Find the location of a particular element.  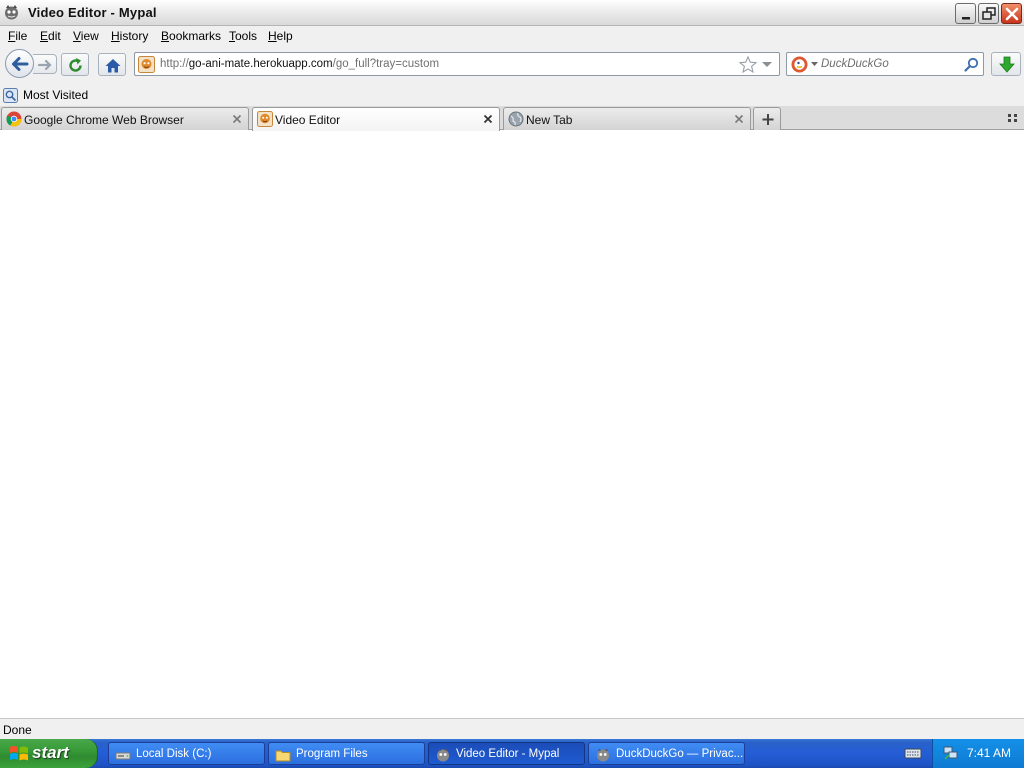

taskbar-label: Local Disk (C:) is located at coordinates (174, 754).